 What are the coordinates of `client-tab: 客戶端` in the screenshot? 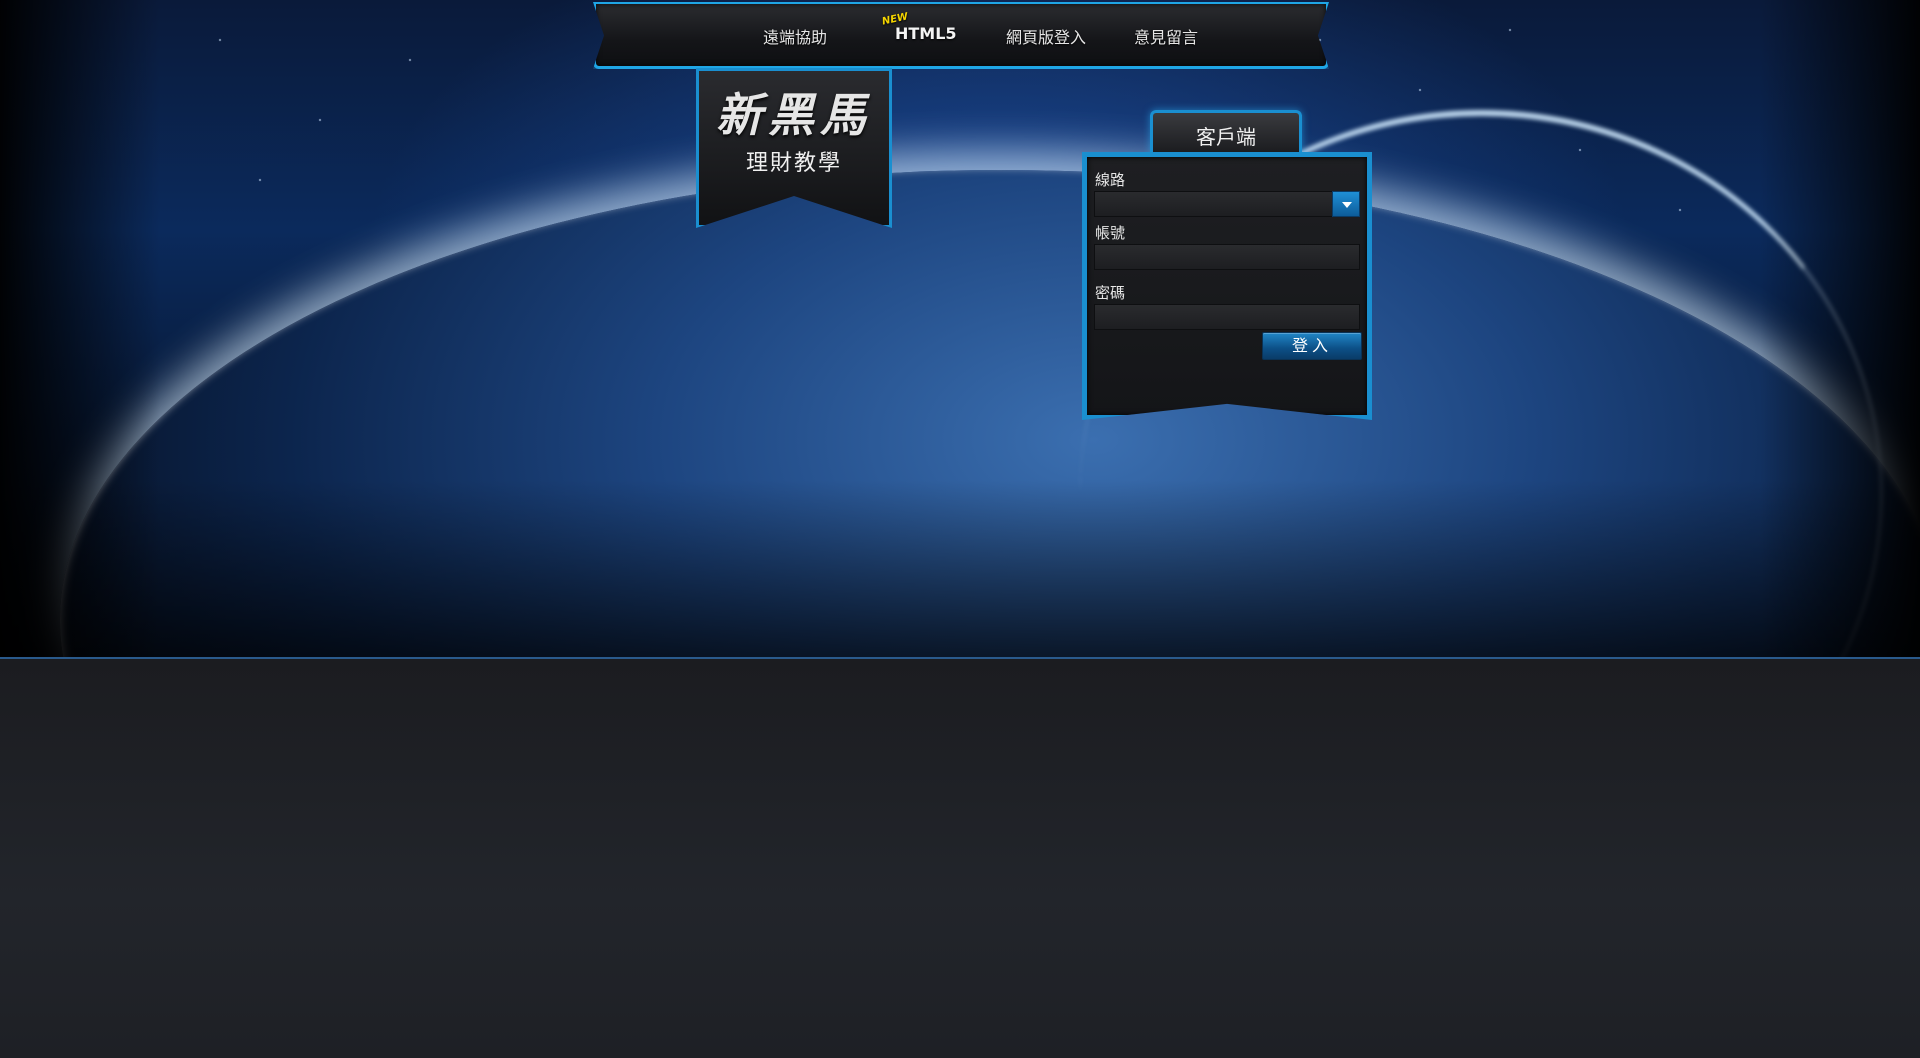 It's located at (1226, 132).